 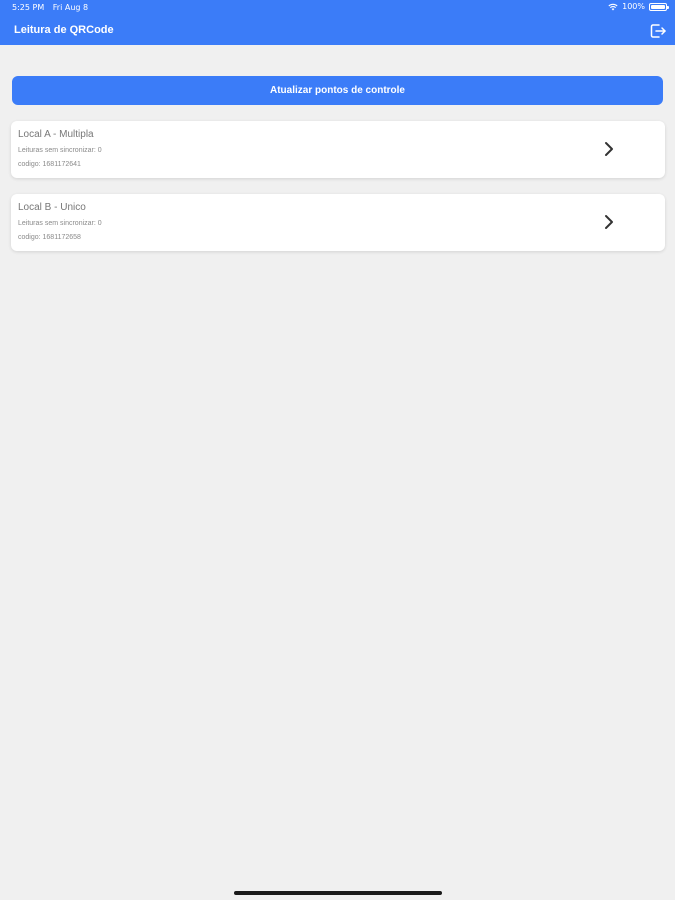 What do you see at coordinates (50, 7) in the screenshot?
I see `status-left: 5:25 PM Fri Aug 8` at bounding box center [50, 7].